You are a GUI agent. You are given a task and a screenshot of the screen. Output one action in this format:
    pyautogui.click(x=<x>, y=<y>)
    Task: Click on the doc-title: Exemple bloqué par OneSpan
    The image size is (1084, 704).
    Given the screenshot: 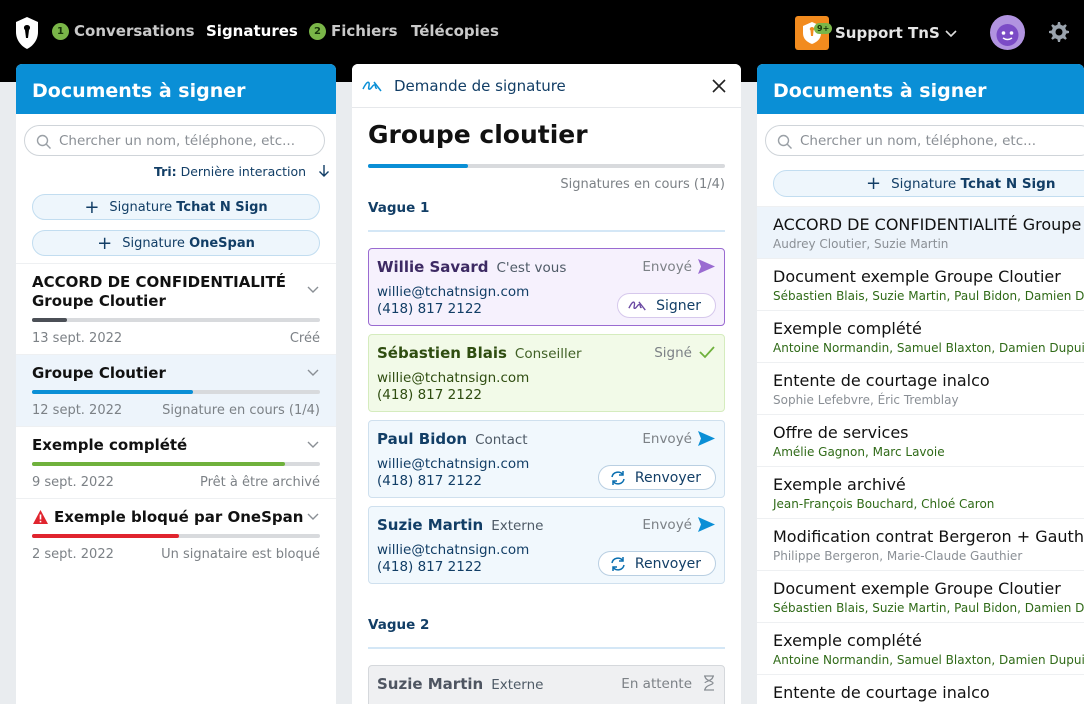 What is the action you would take?
    pyautogui.click(x=179, y=517)
    